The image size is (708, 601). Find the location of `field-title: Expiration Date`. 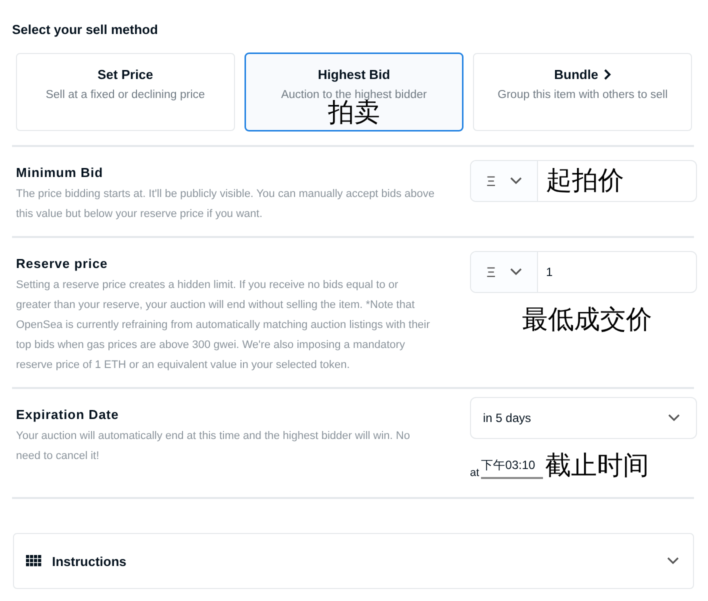

field-title: Expiration Date is located at coordinates (68, 414).